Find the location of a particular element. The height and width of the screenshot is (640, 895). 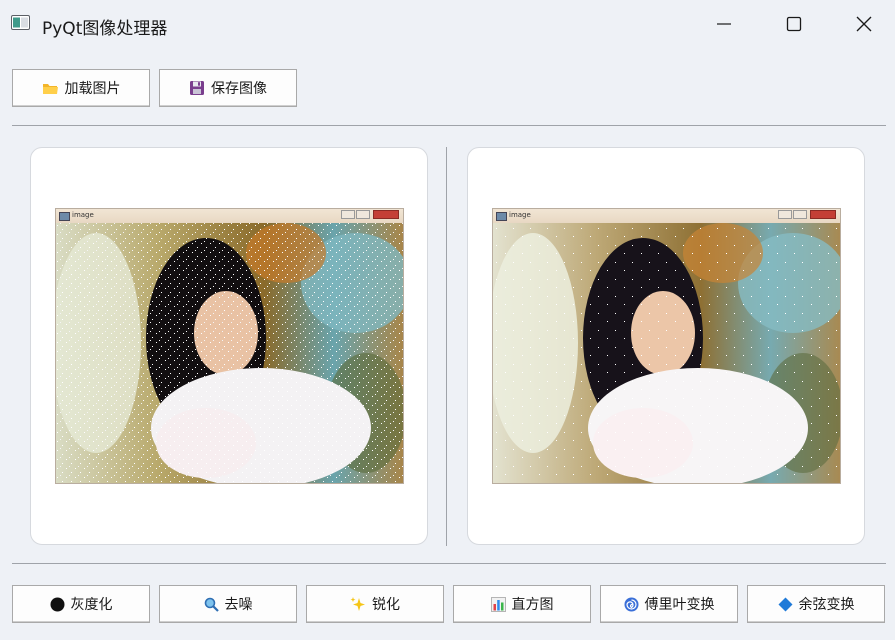

save-image-button: 保存图像 is located at coordinates (228, 88).